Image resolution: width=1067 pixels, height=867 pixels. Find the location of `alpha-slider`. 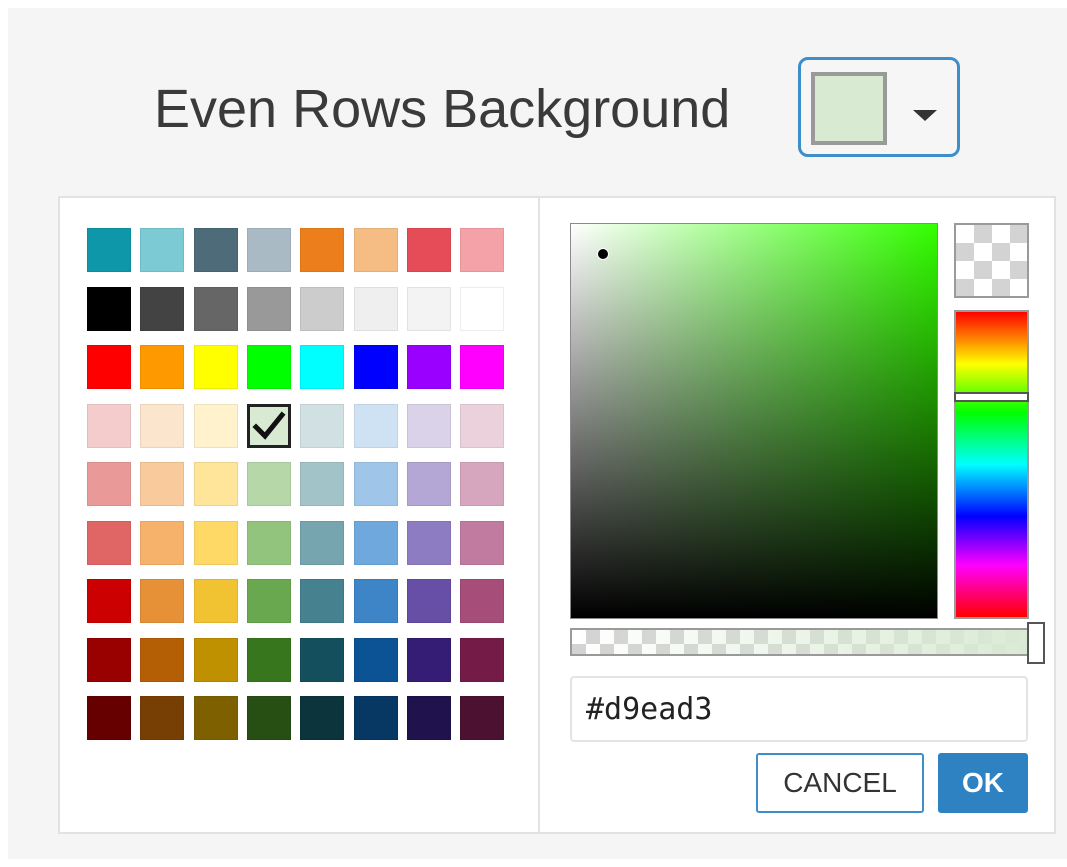

alpha-slider is located at coordinates (807, 643).